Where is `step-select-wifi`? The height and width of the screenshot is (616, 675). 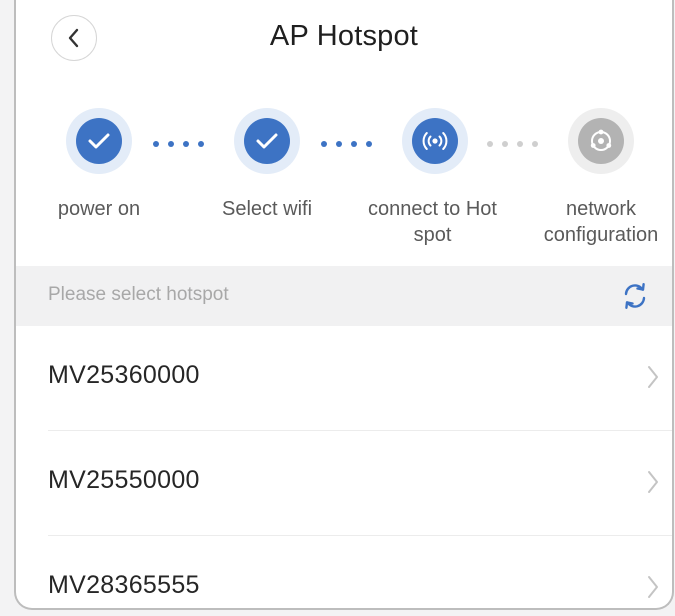 step-select-wifi is located at coordinates (267, 141).